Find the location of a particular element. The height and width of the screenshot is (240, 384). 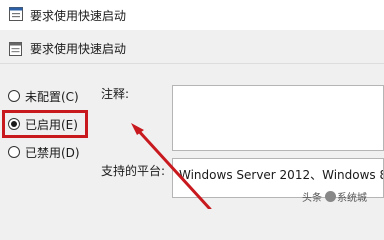

header-divider is located at coordinates (192, 63).